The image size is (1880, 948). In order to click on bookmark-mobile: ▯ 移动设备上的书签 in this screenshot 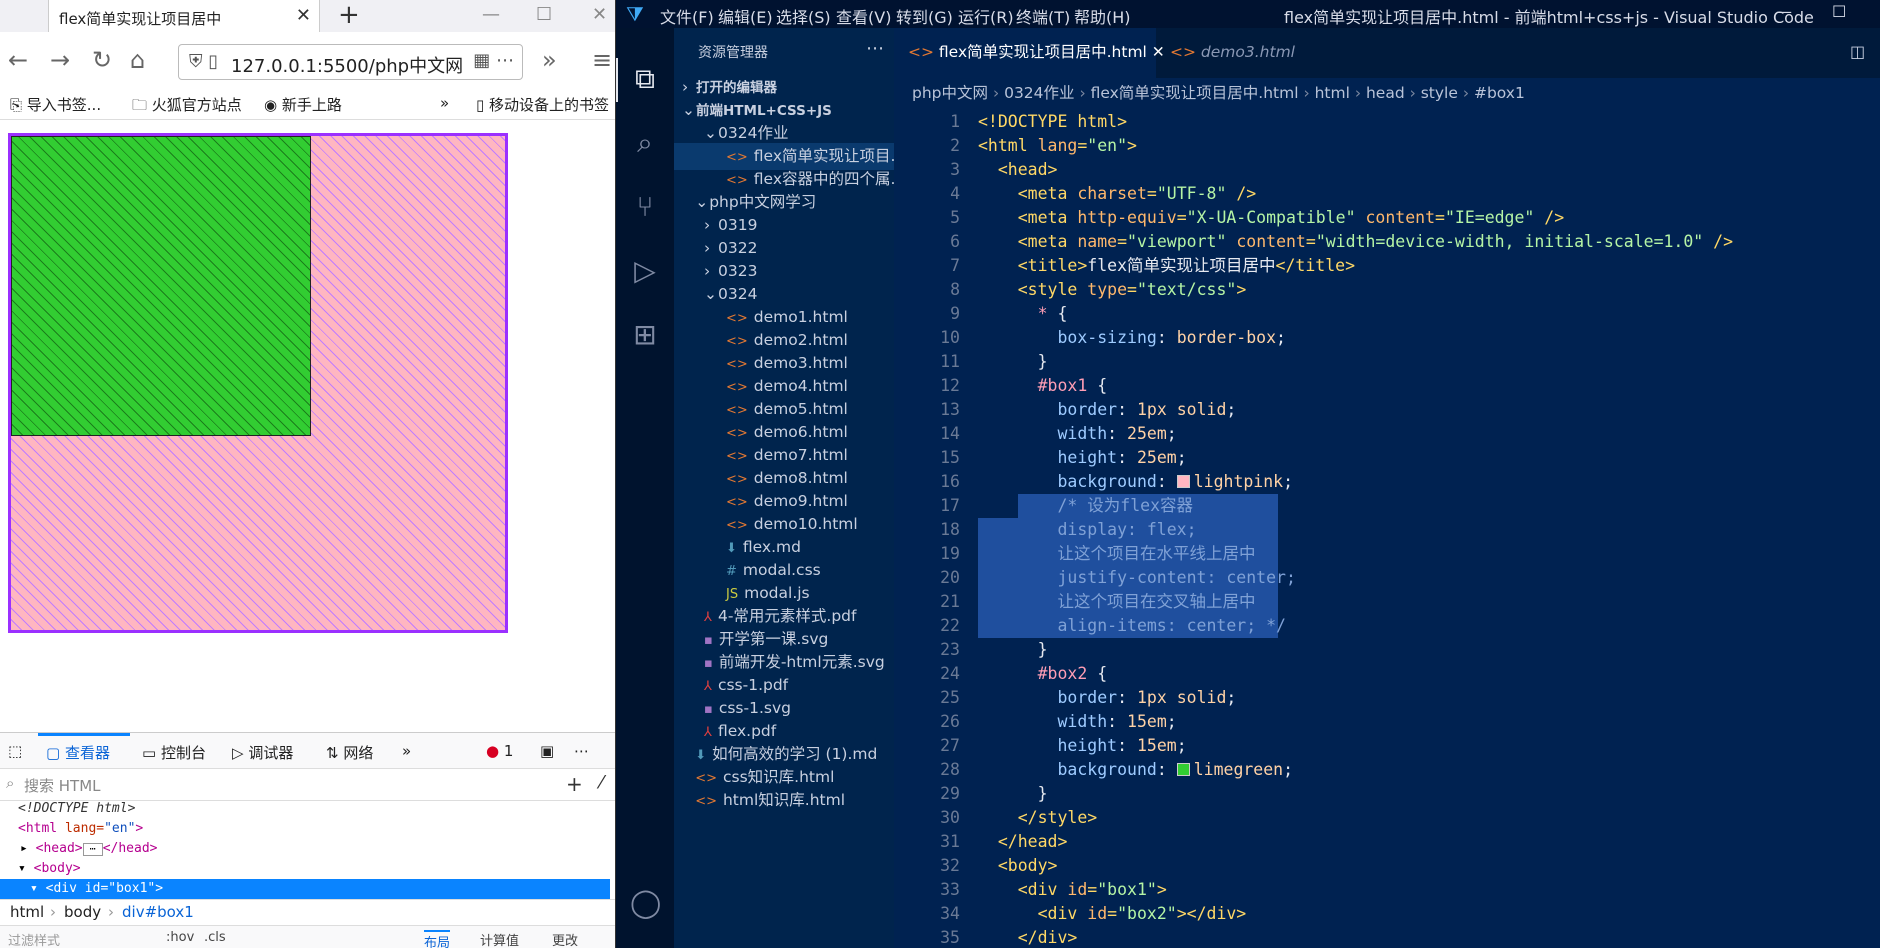, I will do `click(542, 104)`.